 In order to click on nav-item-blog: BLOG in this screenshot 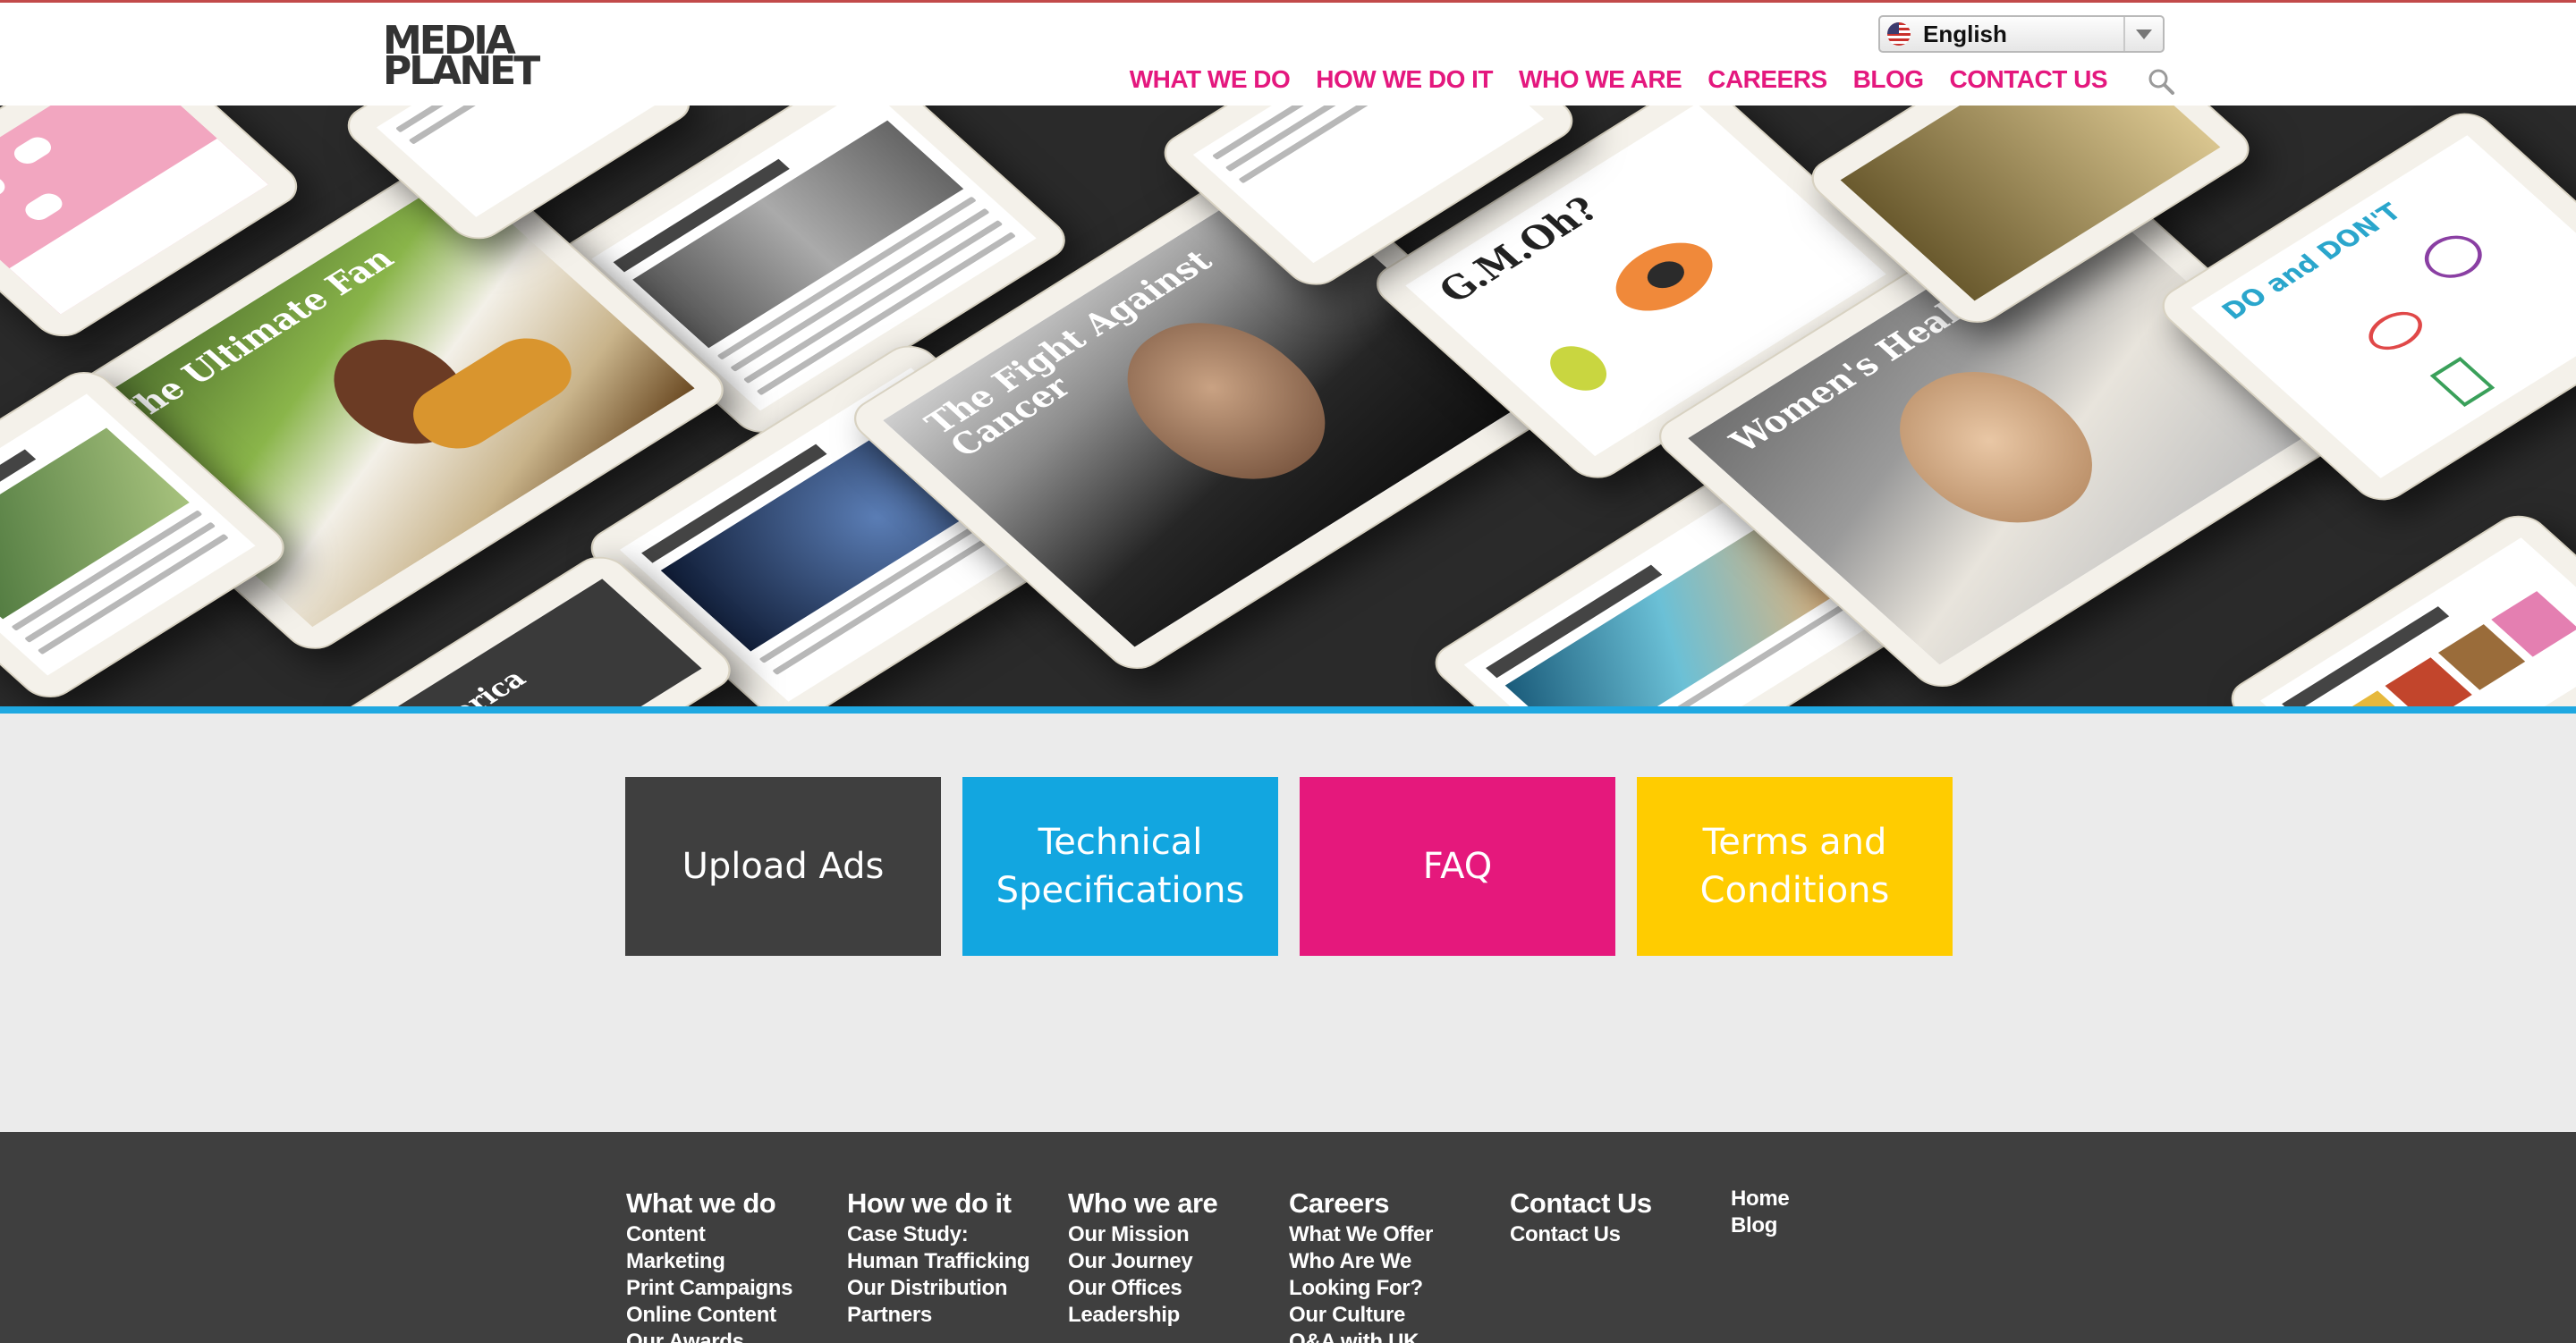, I will do `click(1888, 79)`.